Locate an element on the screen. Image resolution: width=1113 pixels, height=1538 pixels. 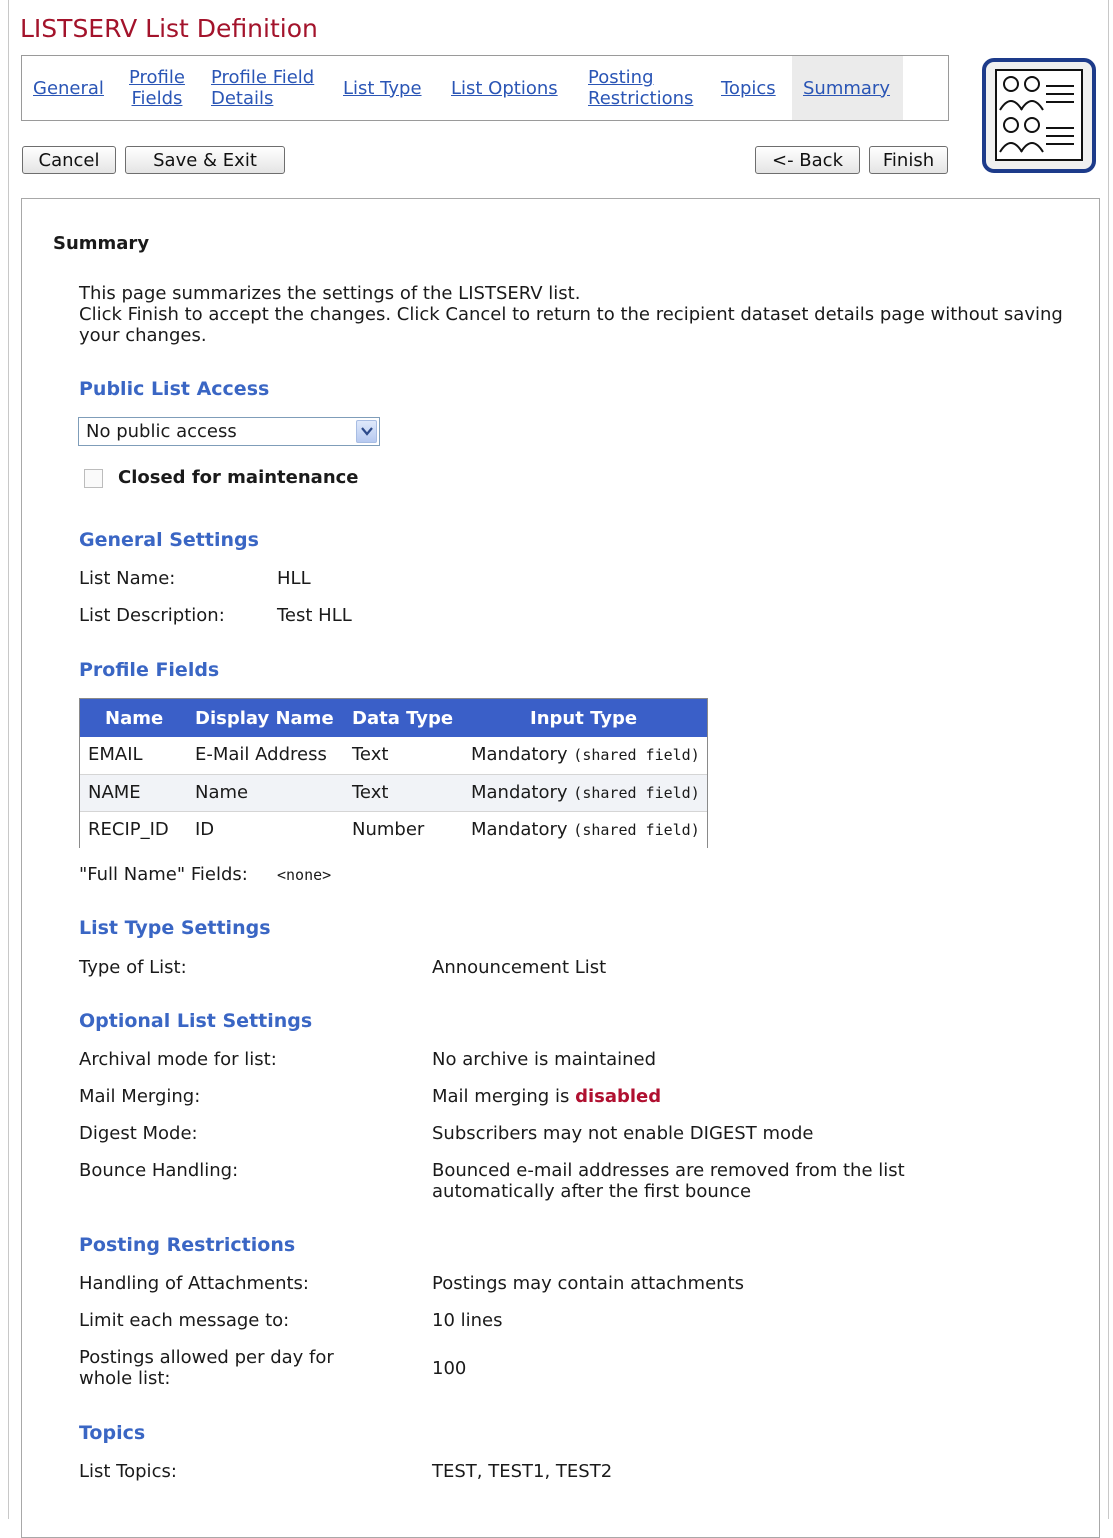
tab-posting-restrictions: Posting Restrictions is located at coordinates (640, 88).